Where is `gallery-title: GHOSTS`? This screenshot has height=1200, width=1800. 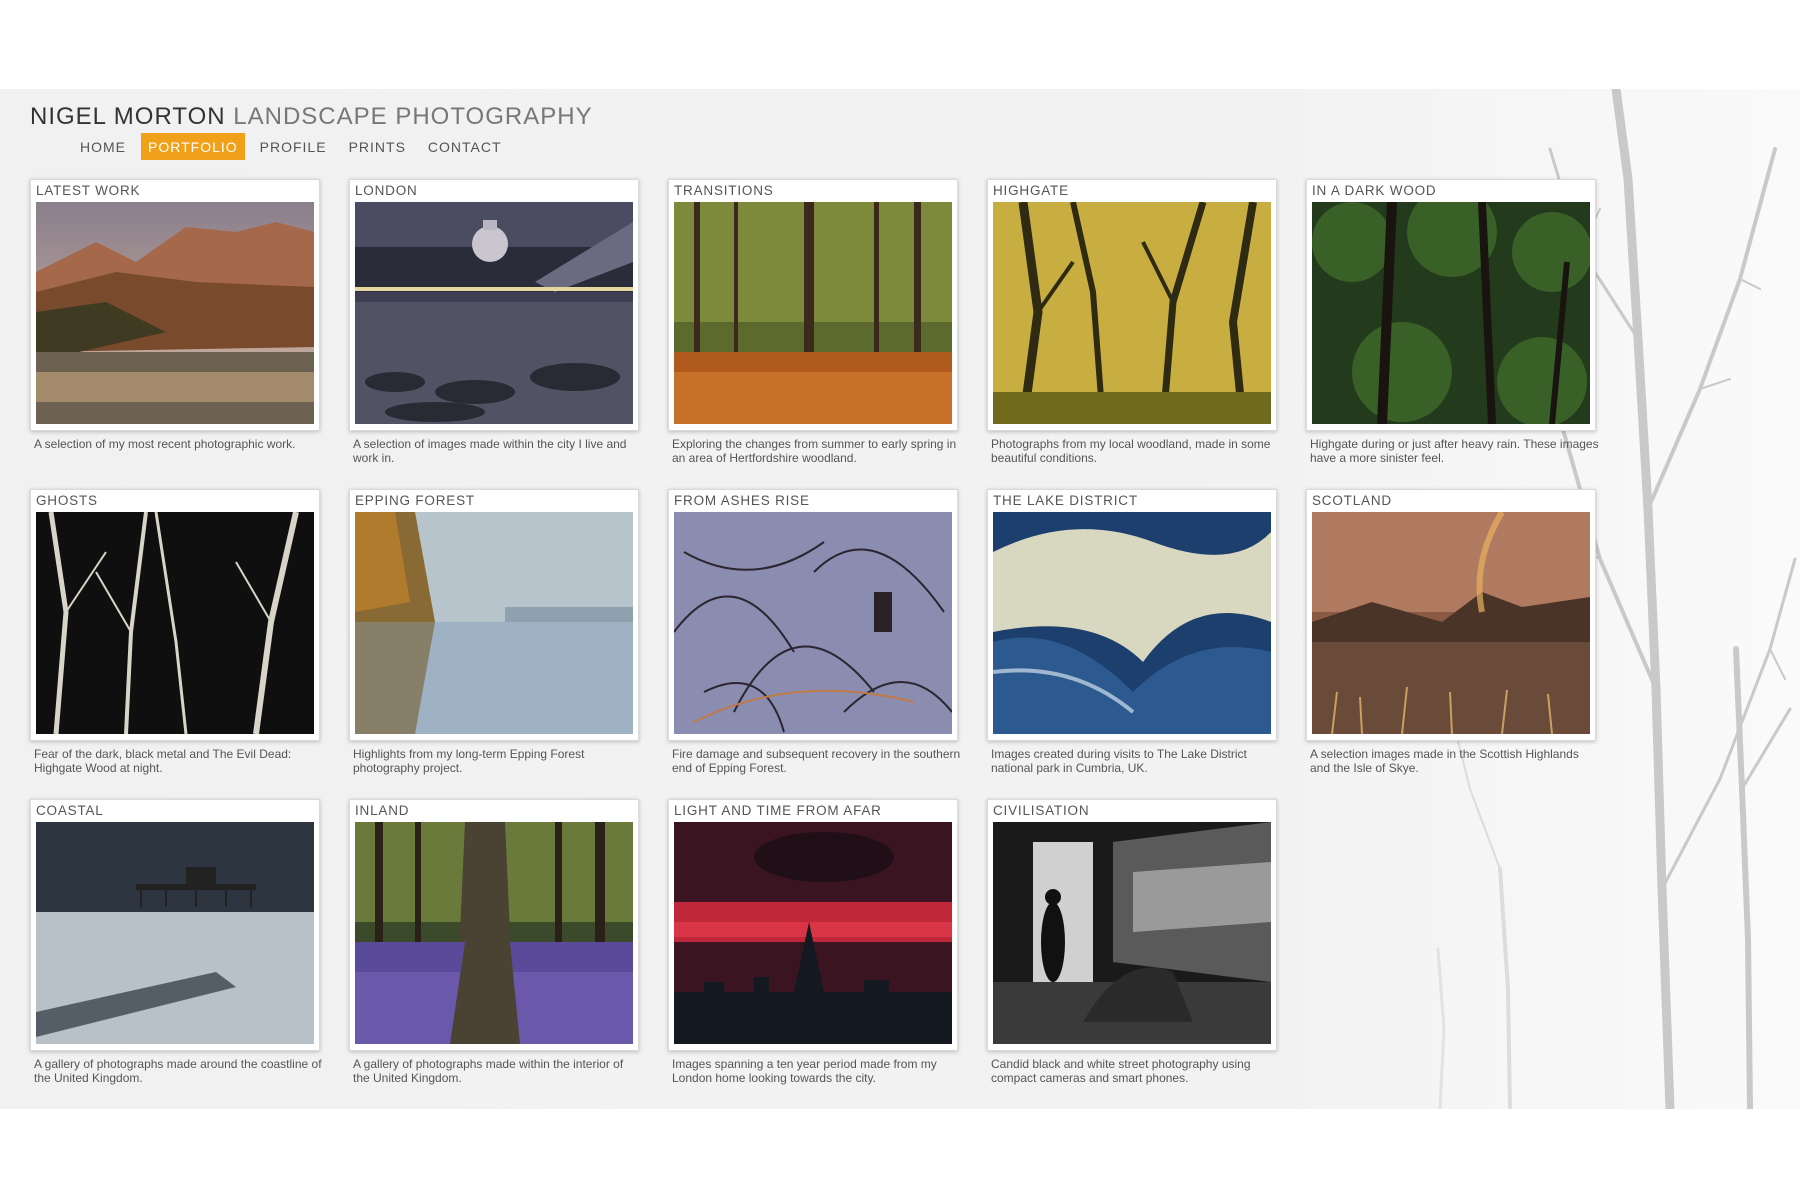 gallery-title: GHOSTS is located at coordinates (67, 500).